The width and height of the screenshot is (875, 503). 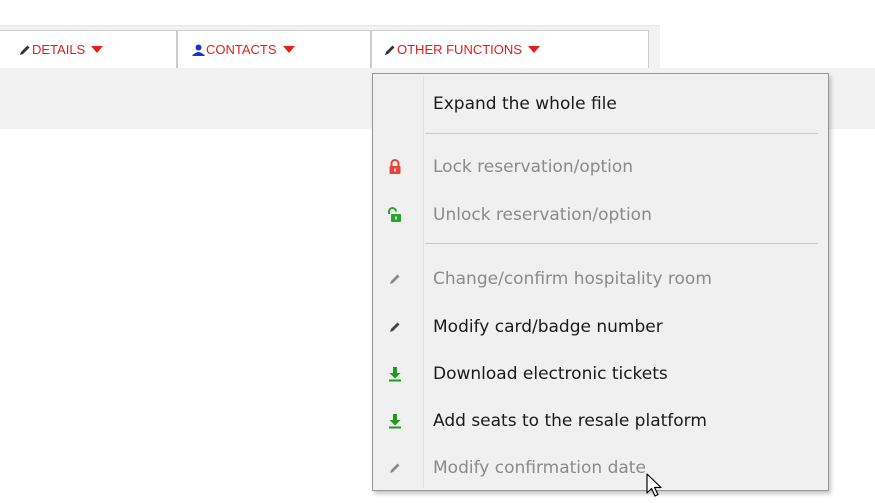 I want to click on menu-item-lock-reservation: Lock reservation/option, so click(x=600, y=167).